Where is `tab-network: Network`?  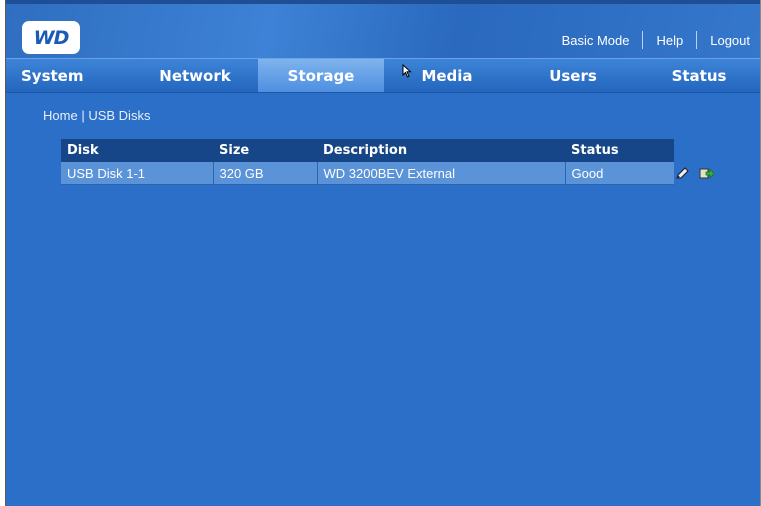
tab-network: Network is located at coordinates (195, 75).